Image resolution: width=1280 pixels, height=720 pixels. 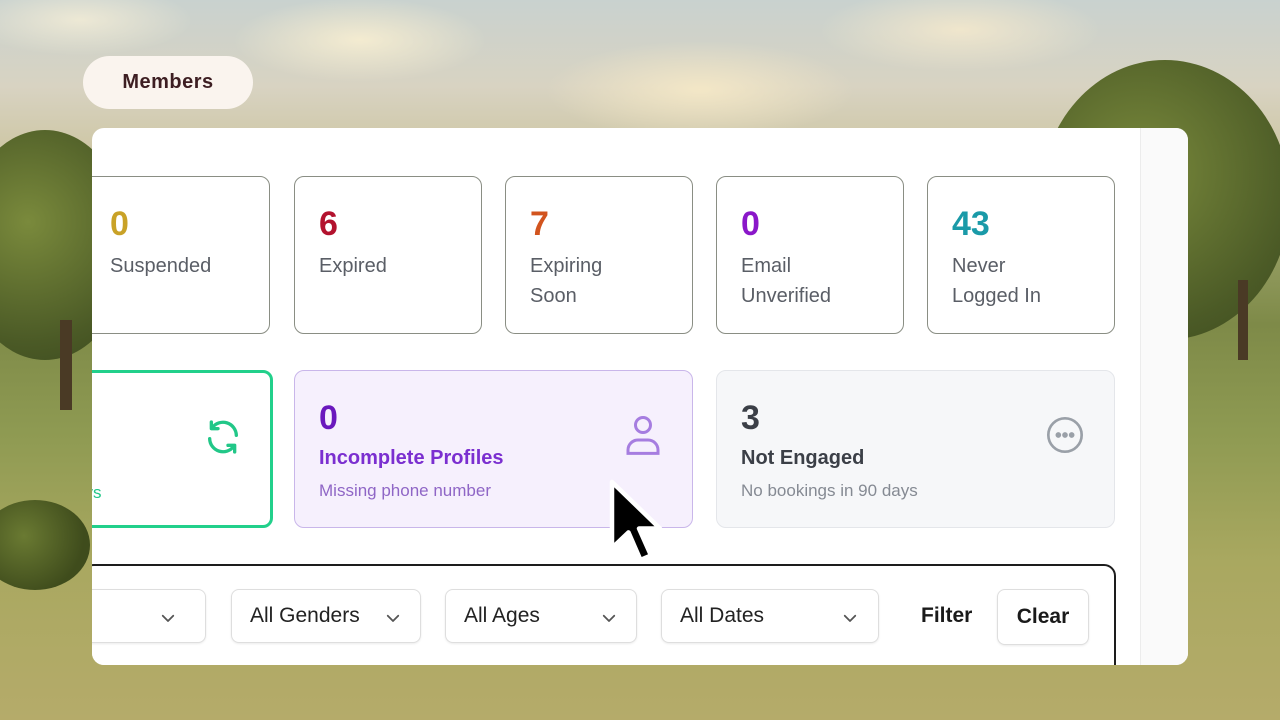 What do you see at coordinates (97, 492) in the screenshot?
I see `highlight-subtitle: ays` at bounding box center [97, 492].